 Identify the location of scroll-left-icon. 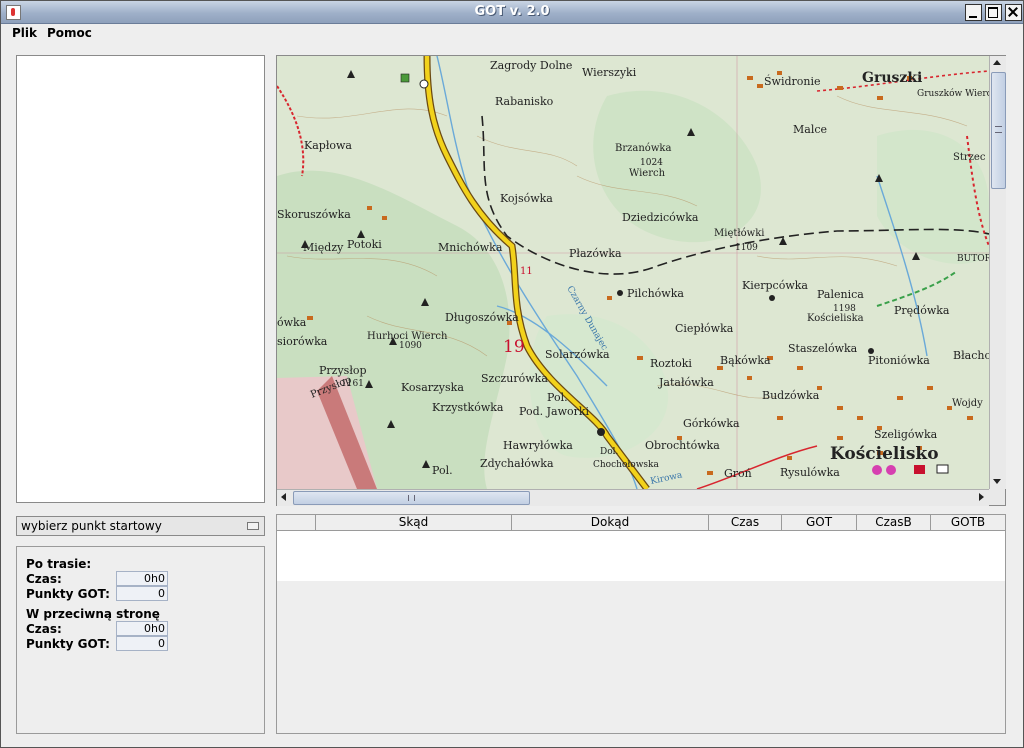
(284, 497).